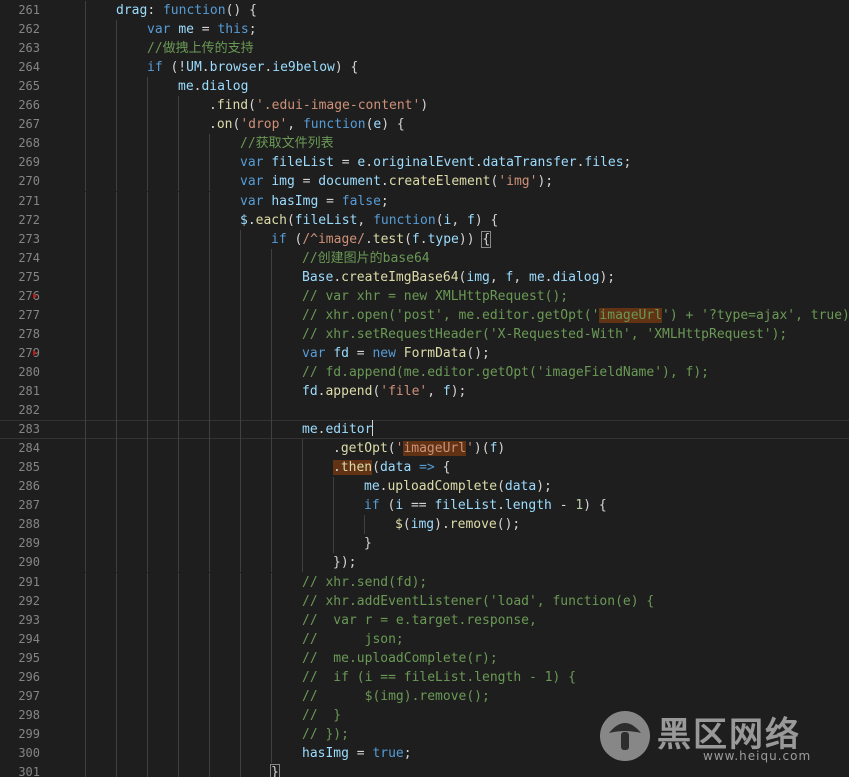 The height and width of the screenshot is (777, 849). What do you see at coordinates (186, 10) in the screenshot?
I see `code-text: drag: function() {` at bounding box center [186, 10].